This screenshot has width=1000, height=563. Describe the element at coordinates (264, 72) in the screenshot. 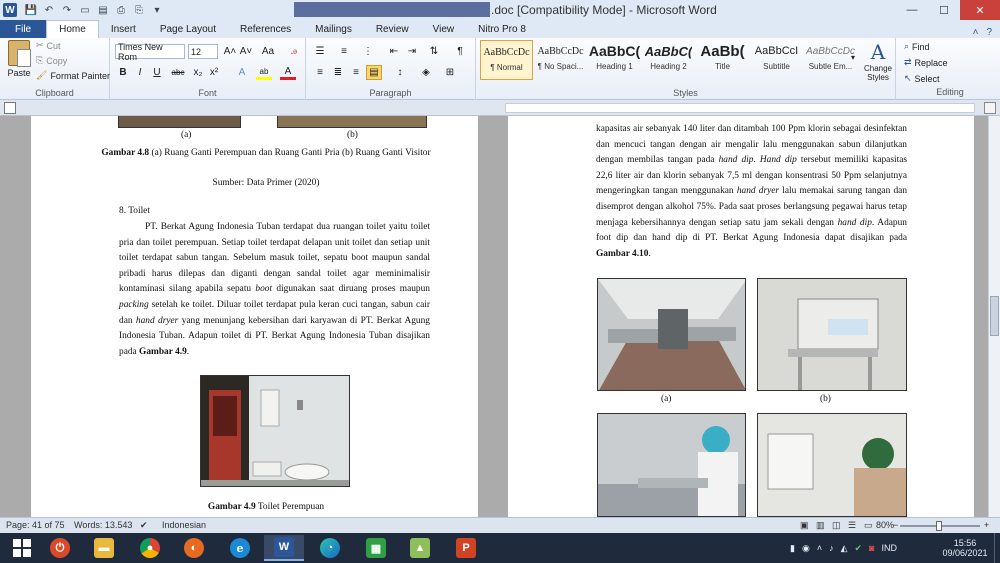

I see `highlight-button: ab` at that location.